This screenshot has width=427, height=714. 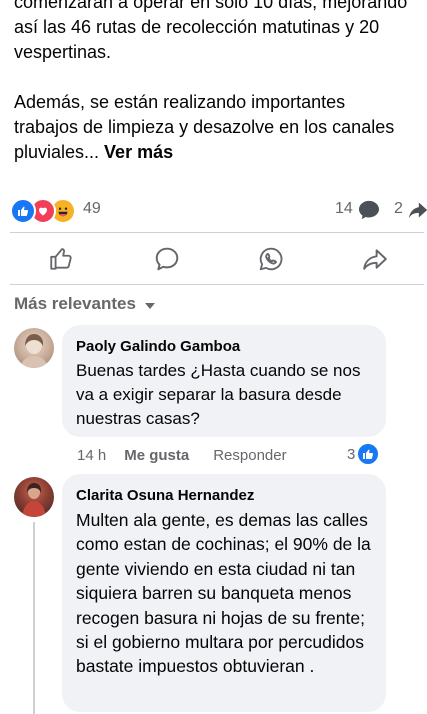 I want to click on reply-thread-line, so click(x=34, y=618).